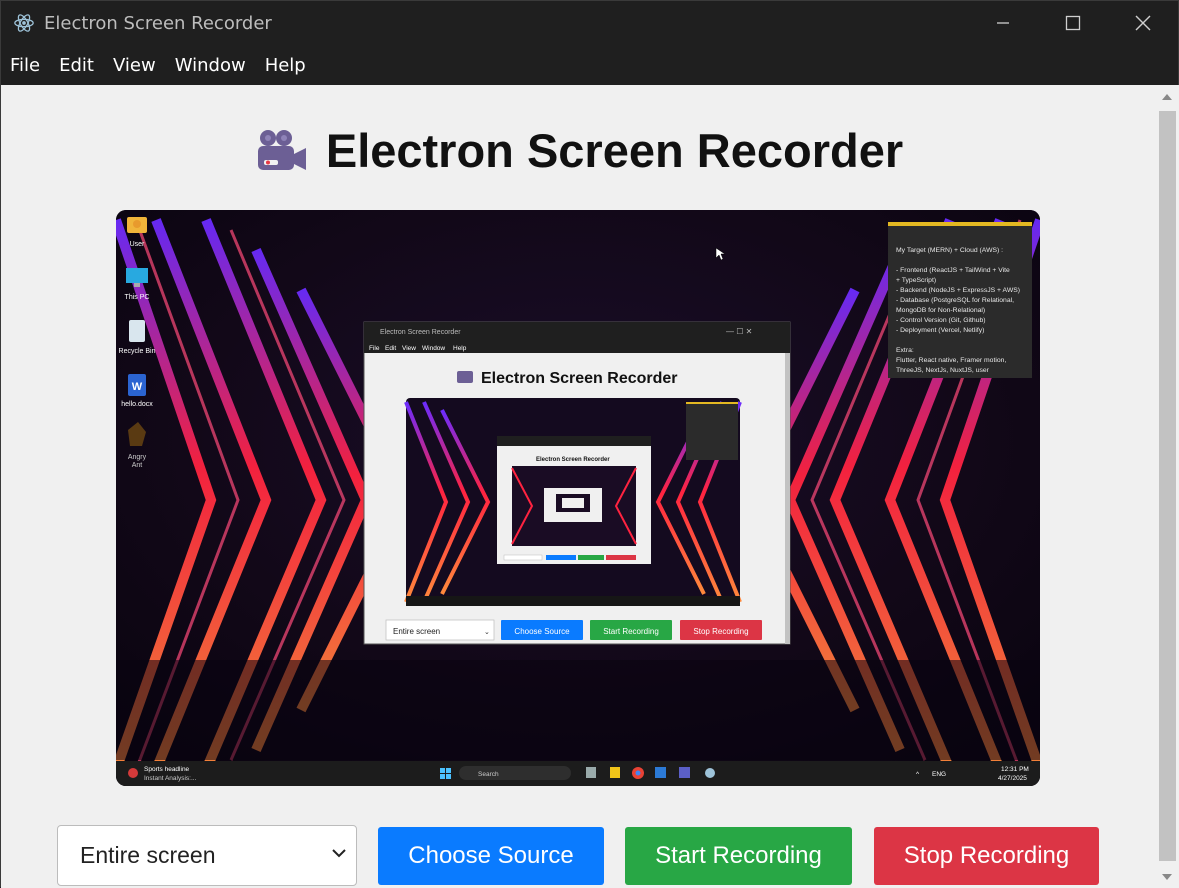 This screenshot has width=1179, height=888. I want to click on svg-text: Window, so click(433, 348).